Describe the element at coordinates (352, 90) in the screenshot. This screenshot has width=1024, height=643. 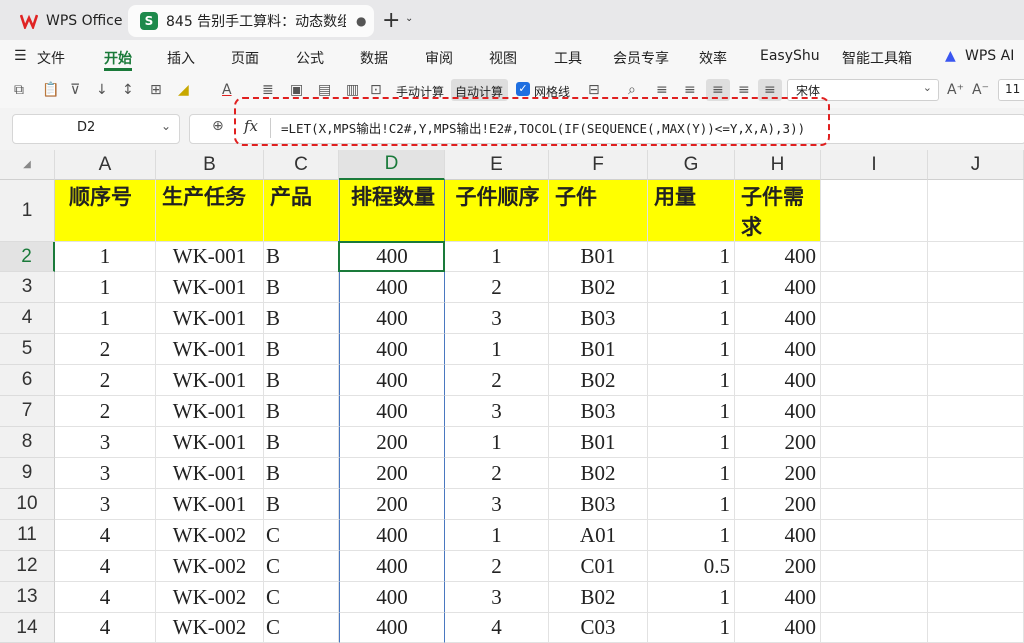
I see `calc-icon: ▥` at that location.